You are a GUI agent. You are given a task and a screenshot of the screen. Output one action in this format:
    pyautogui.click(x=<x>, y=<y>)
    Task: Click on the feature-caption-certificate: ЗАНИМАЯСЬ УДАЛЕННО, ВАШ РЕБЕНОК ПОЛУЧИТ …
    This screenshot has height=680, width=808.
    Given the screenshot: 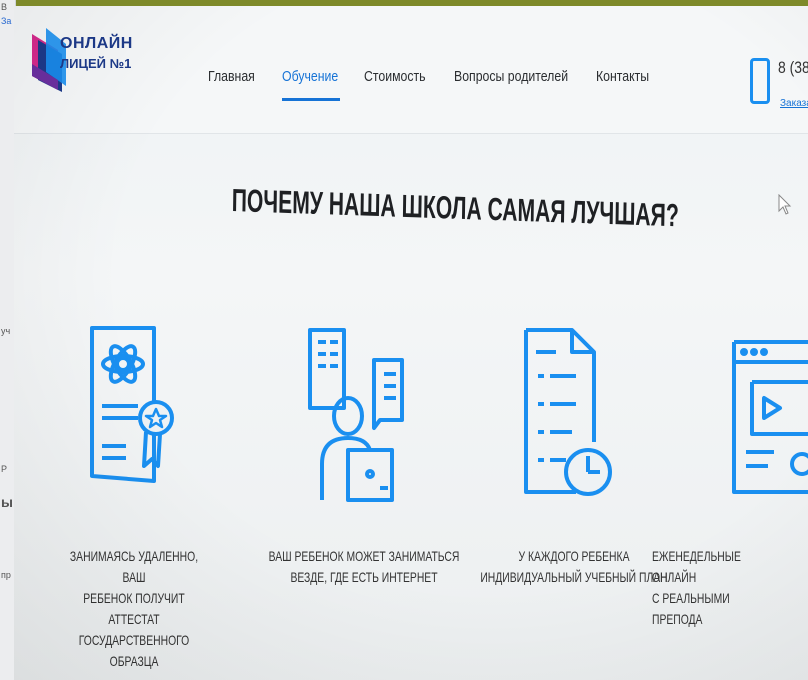 What is the action you would take?
    pyautogui.click(x=134, y=608)
    